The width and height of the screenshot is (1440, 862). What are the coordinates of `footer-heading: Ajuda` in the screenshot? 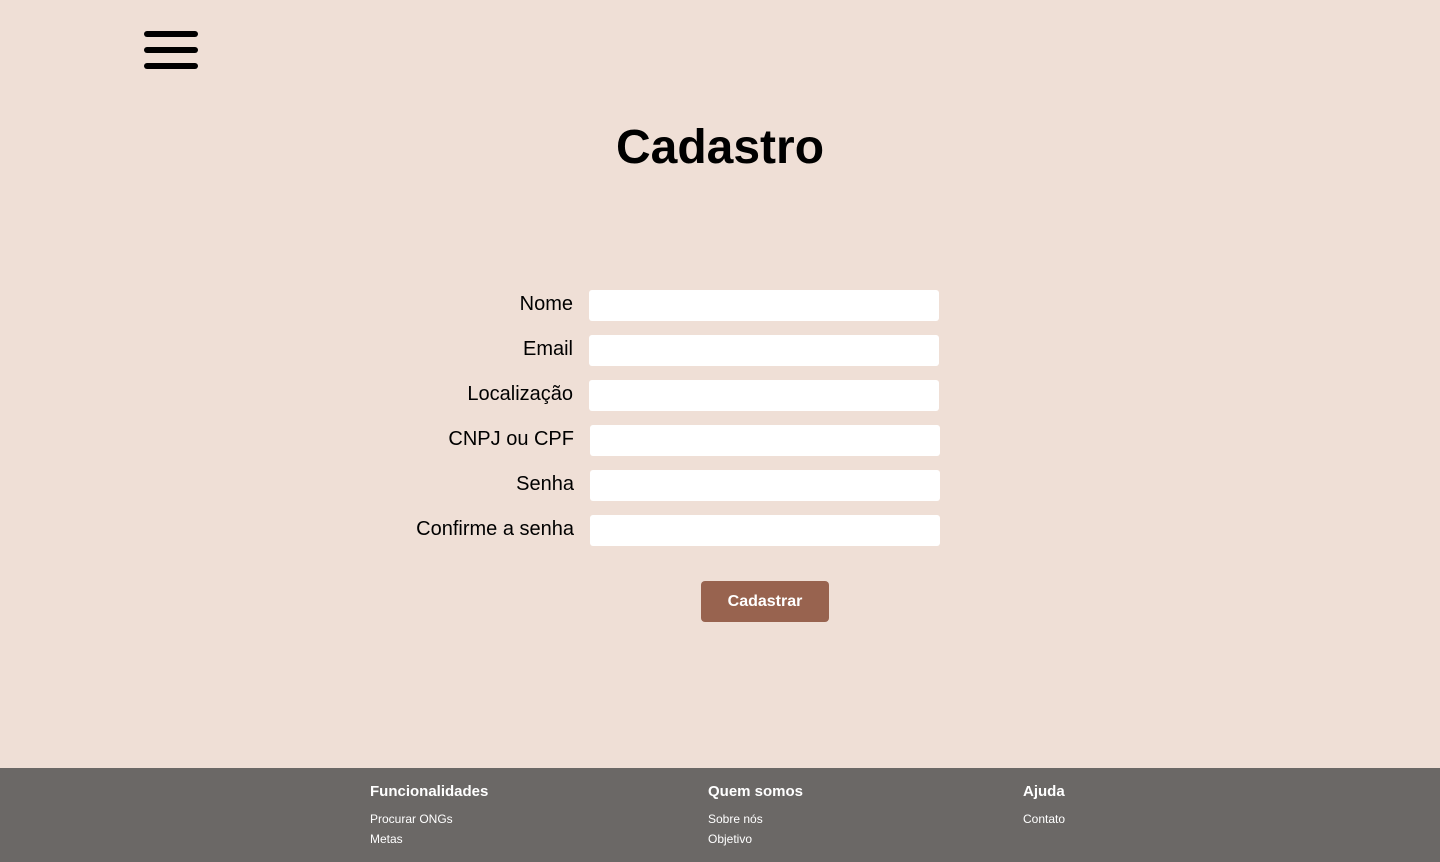 It's located at (1044, 791).